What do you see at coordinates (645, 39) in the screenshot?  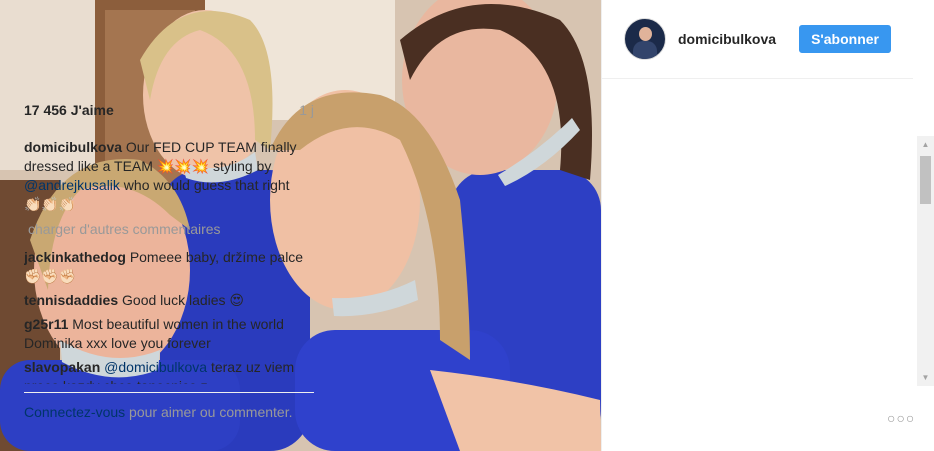 I see `avatar` at bounding box center [645, 39].